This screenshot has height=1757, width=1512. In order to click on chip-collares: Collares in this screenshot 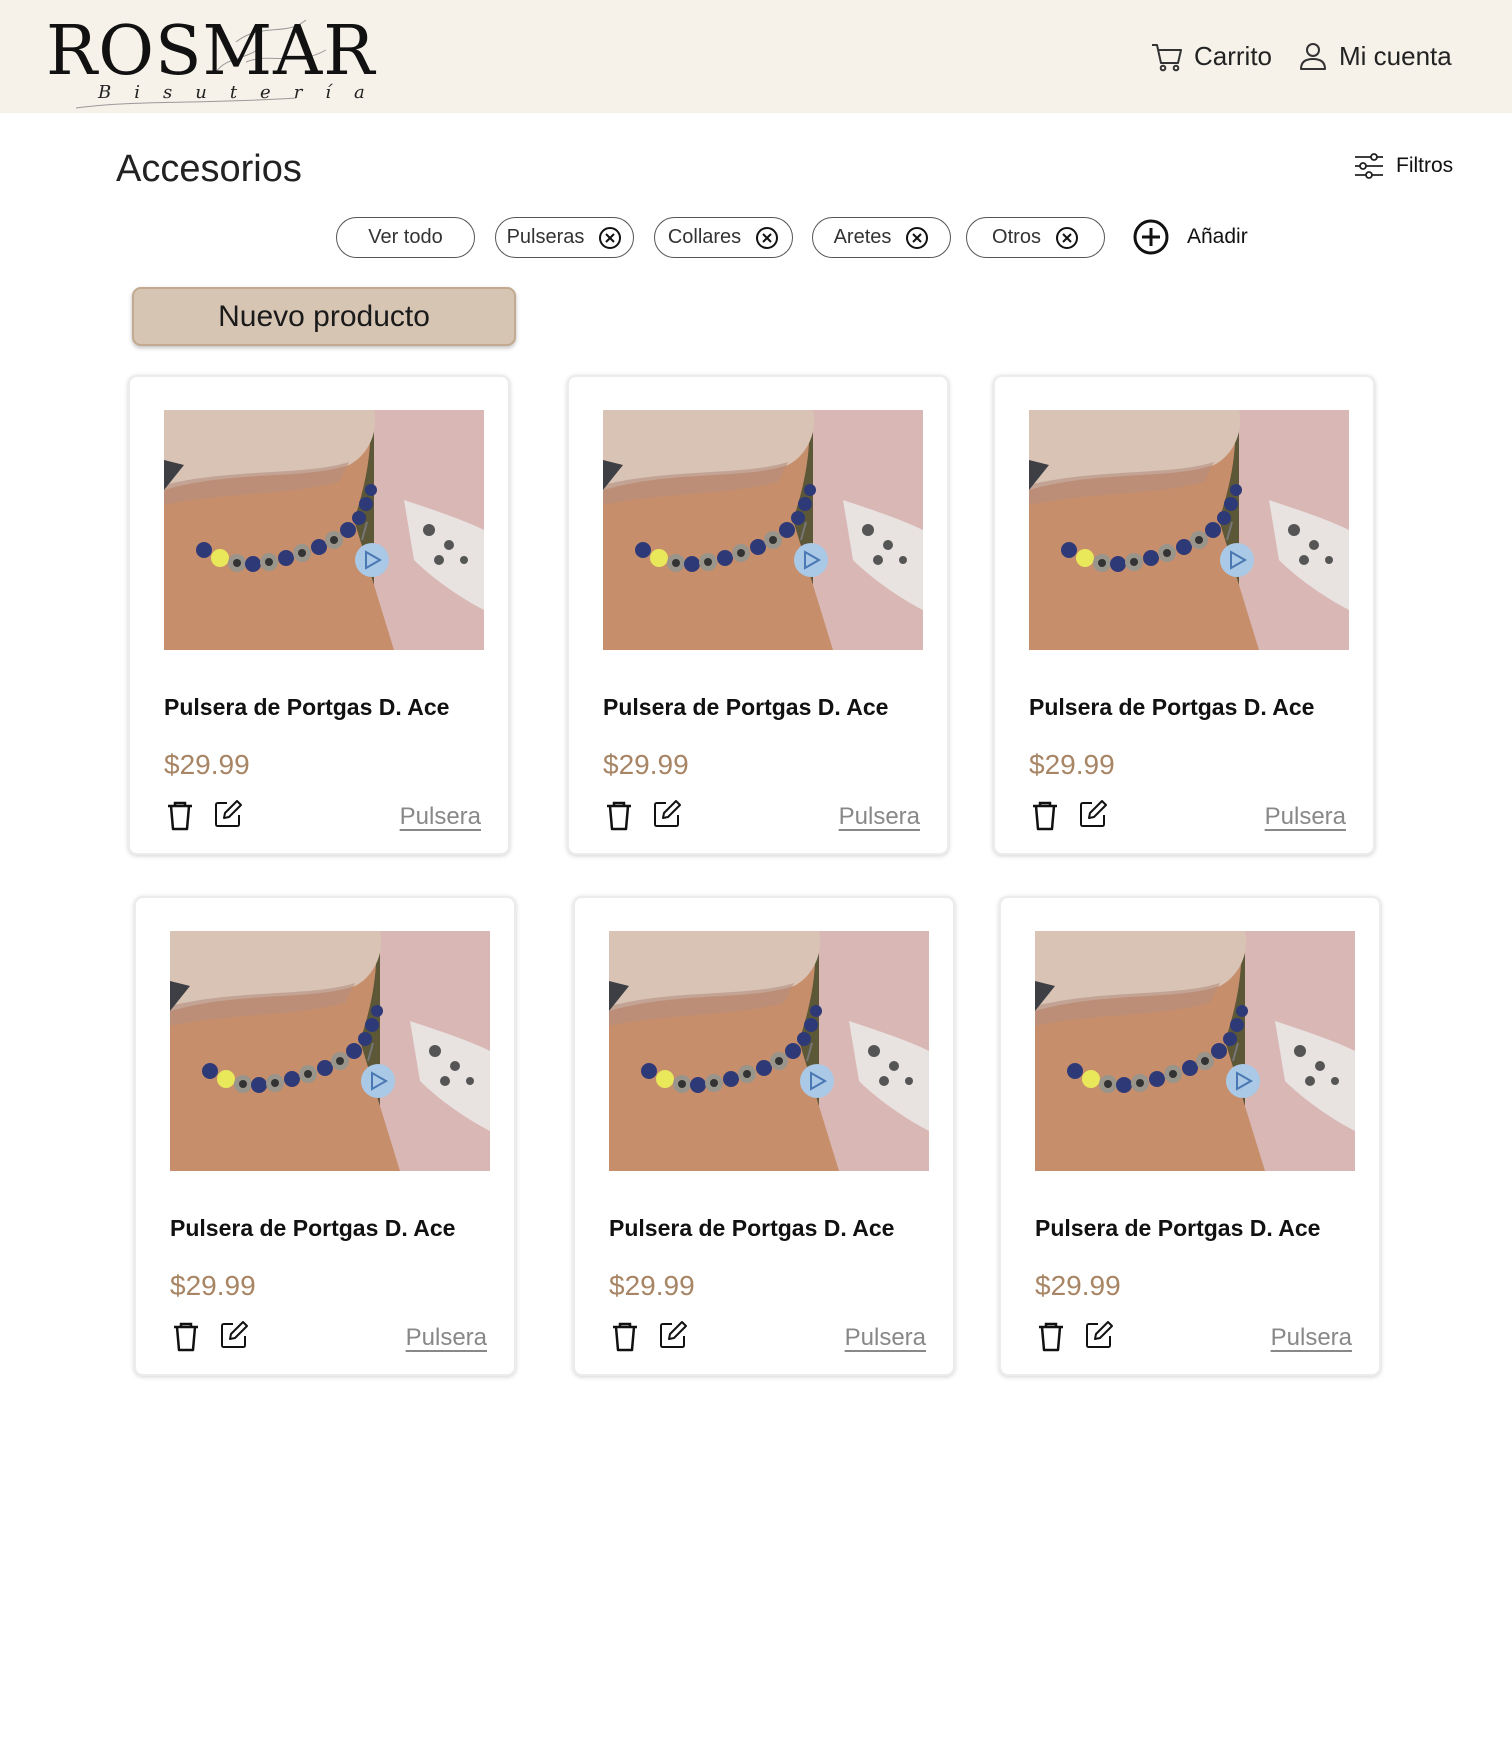, I will do `click(723, 237)`.